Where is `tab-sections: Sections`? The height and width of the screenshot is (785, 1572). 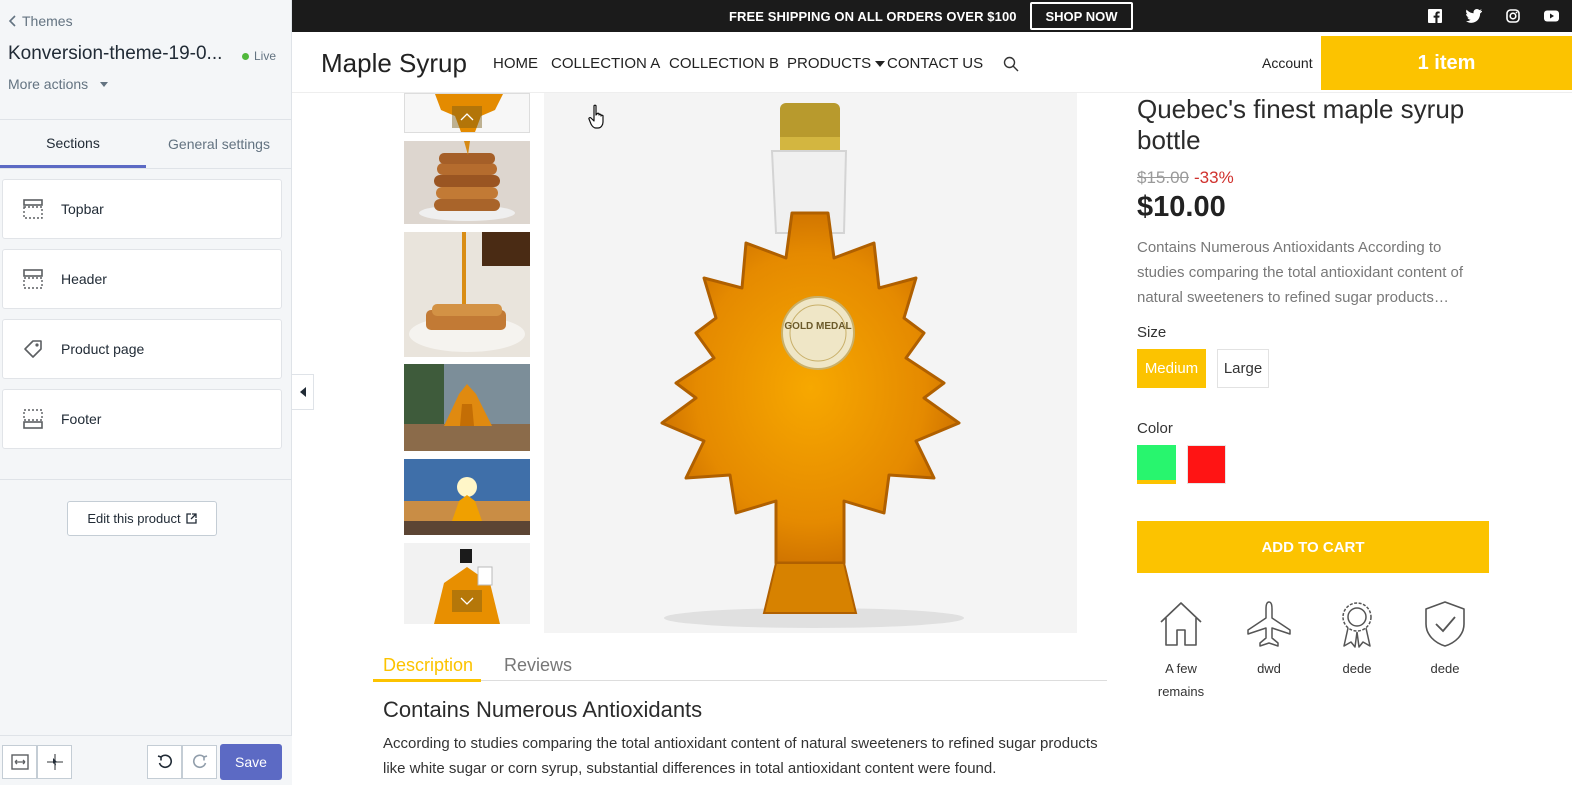
tab-sections: Sections is located at coordinates (73, 144).